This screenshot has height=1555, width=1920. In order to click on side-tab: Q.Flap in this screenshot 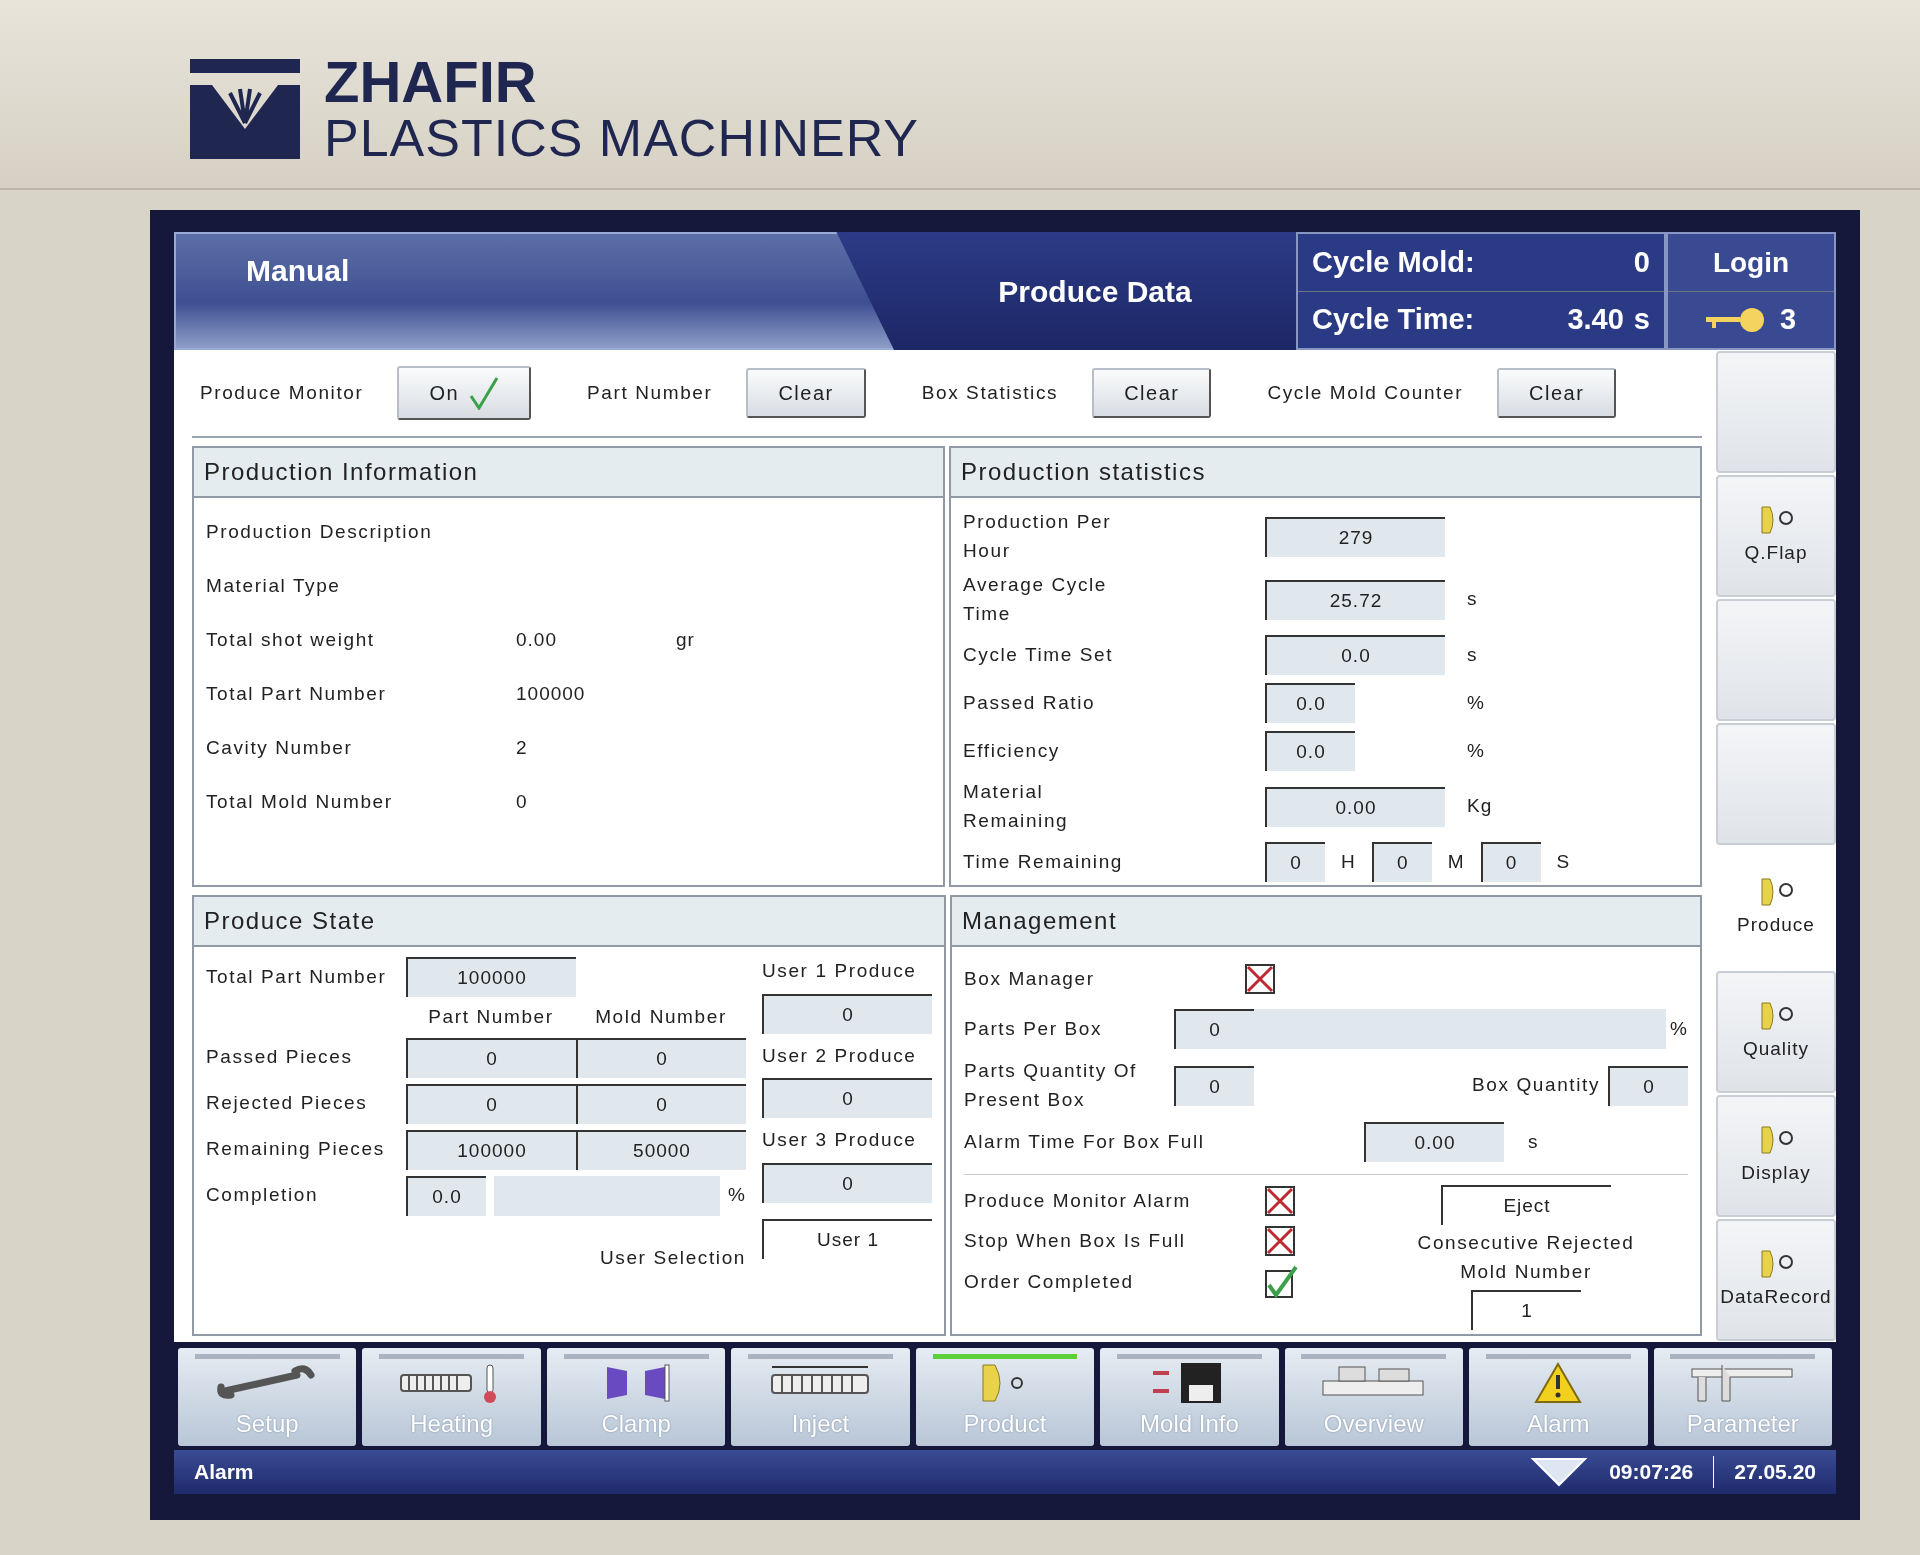, I will do `click(1776, 536)`.